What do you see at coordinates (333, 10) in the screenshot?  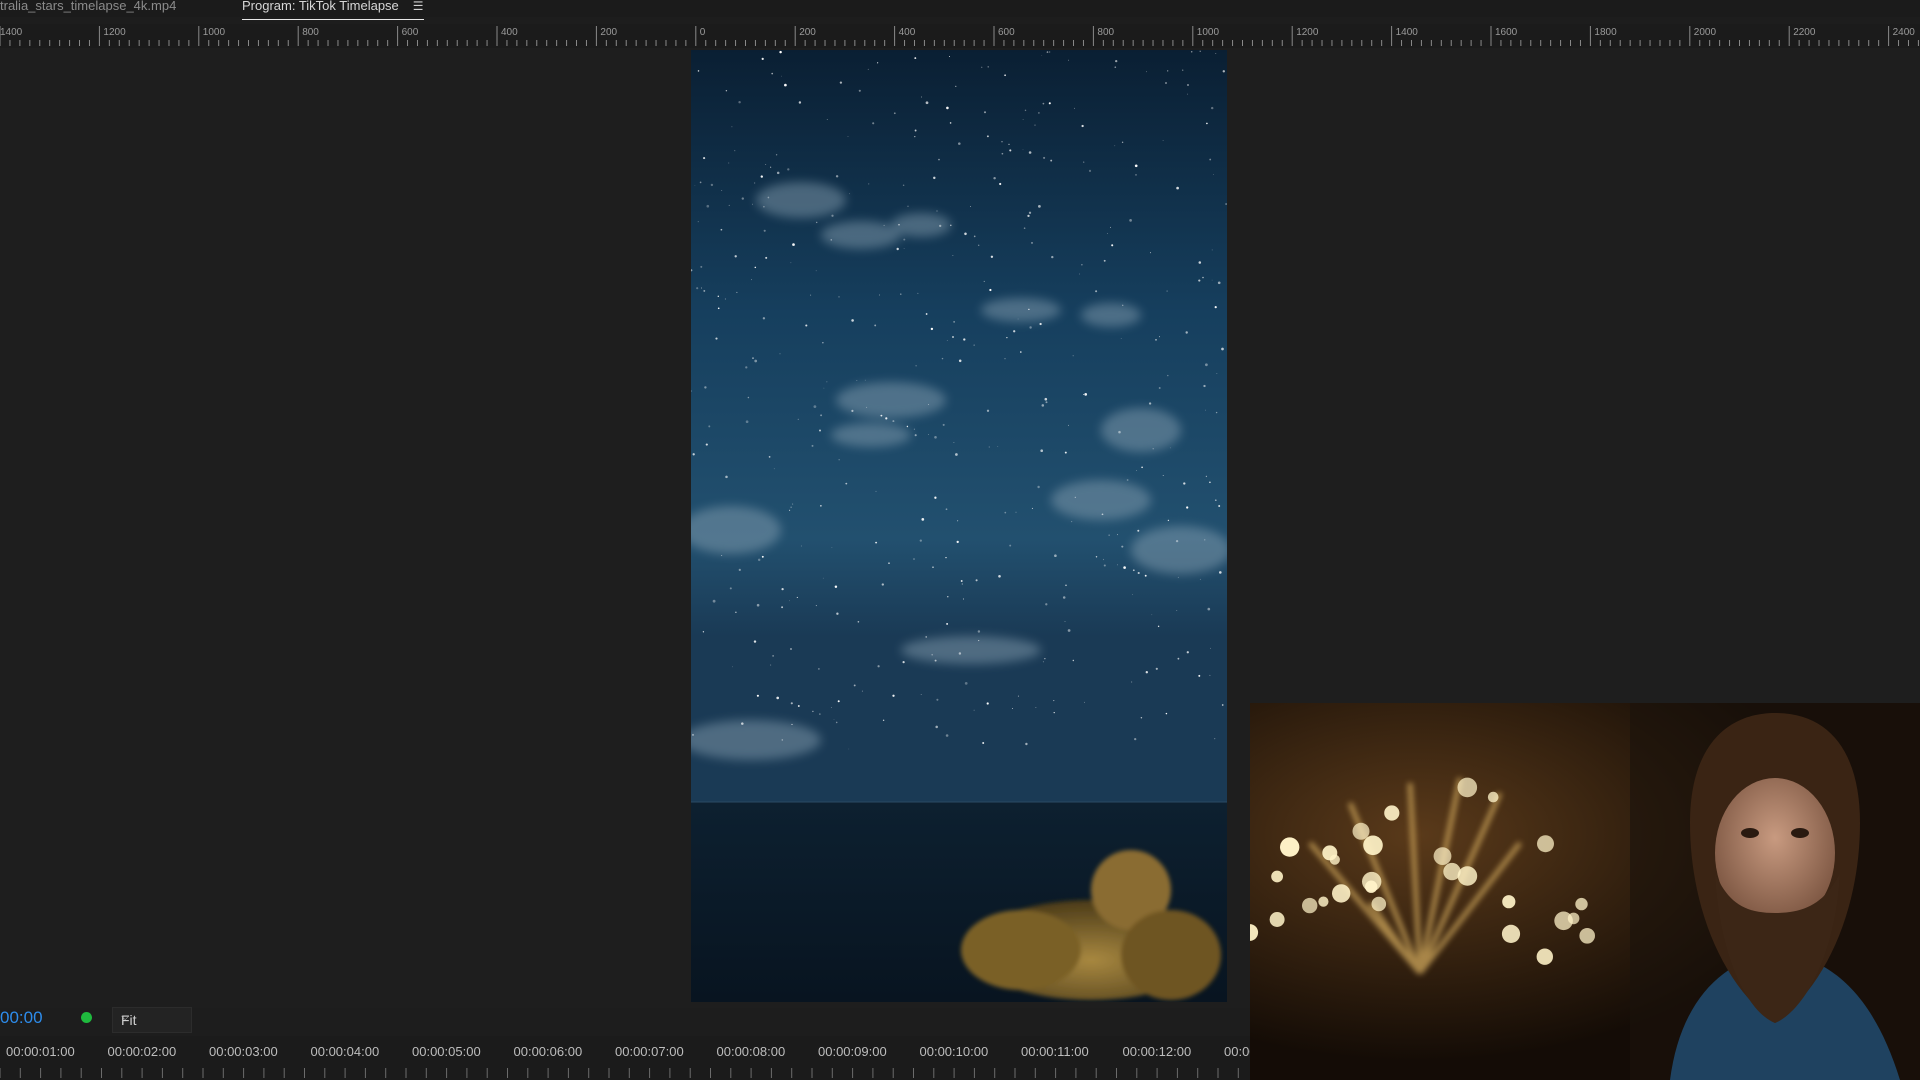 I see `tab-program-monitor: Program: TikTok Timelapse ☰` at bounding box center [333, 10].